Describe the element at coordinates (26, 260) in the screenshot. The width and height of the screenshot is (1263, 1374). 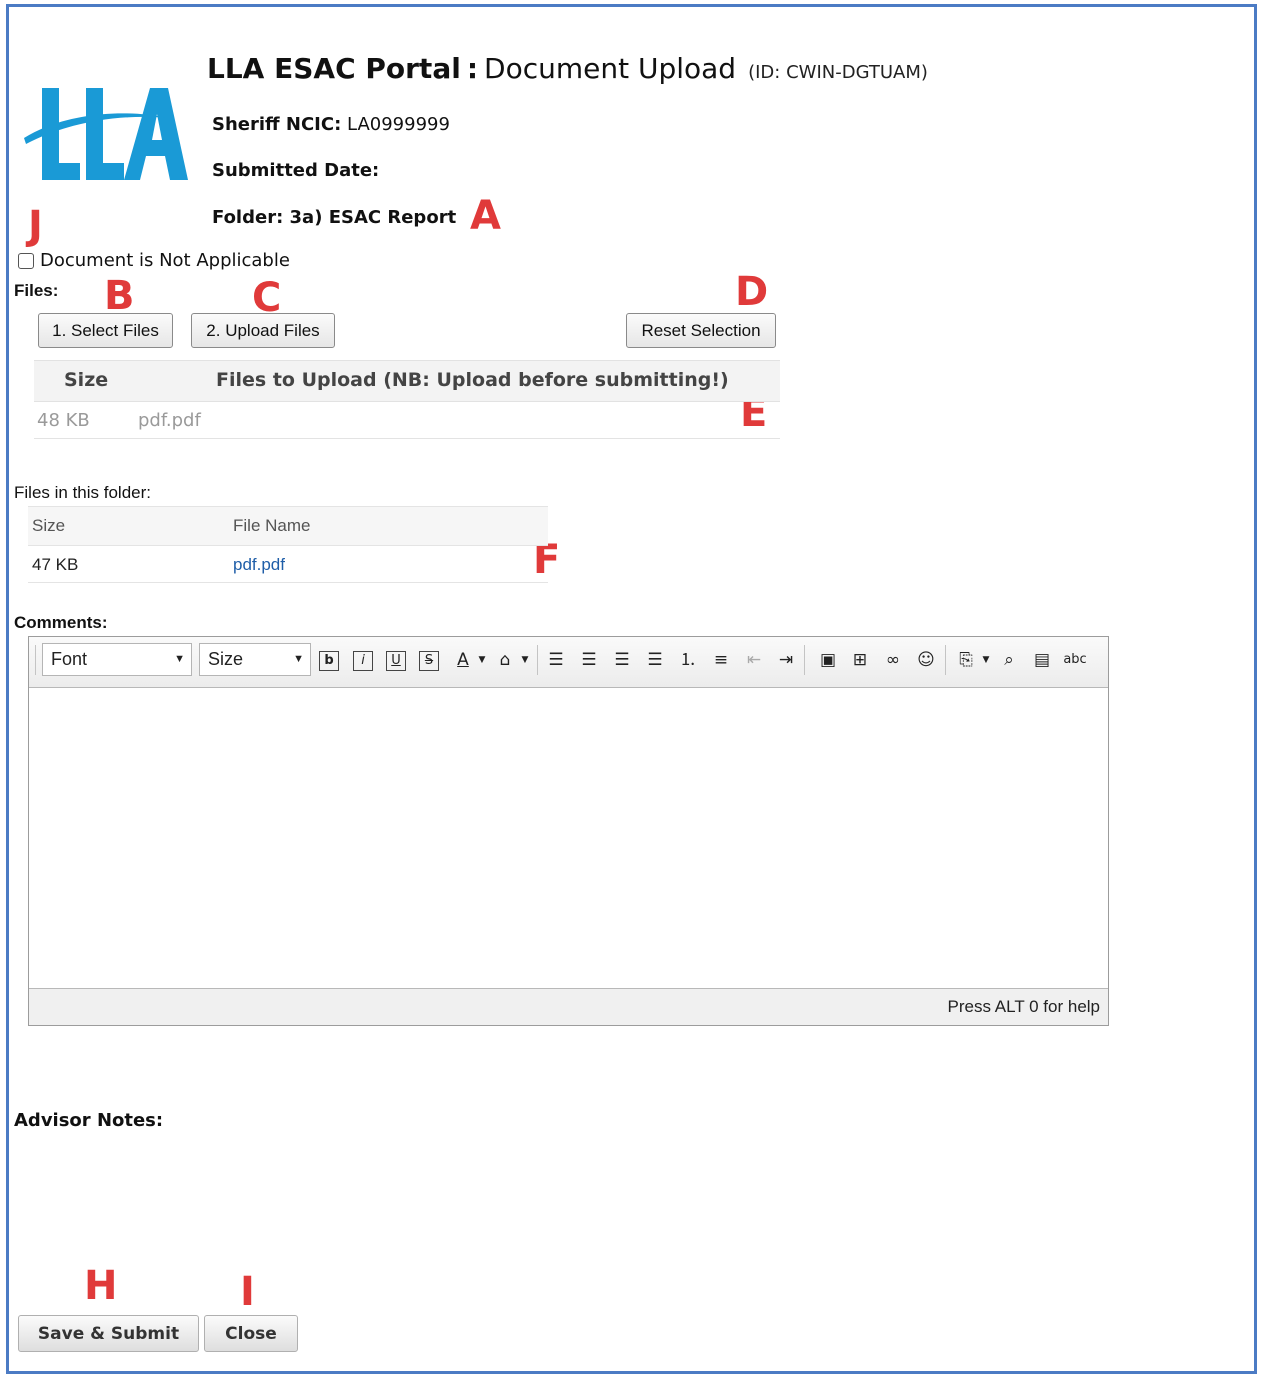
I see `not-applicable-checkbox` at that location.